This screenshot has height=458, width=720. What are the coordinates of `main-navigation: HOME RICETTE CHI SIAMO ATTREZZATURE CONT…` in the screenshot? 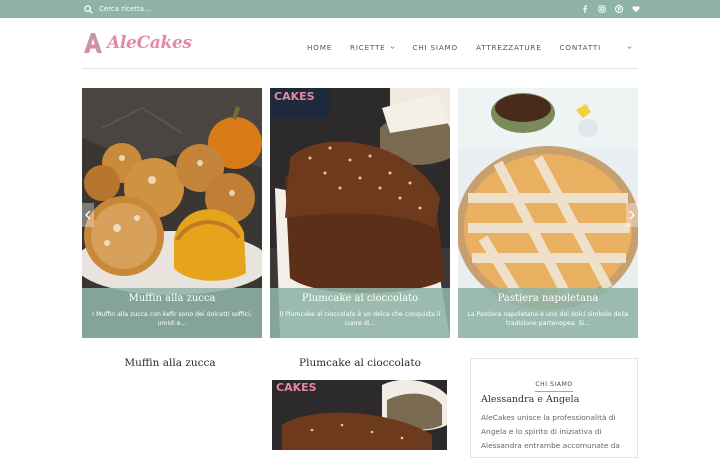 It's located at (469, 47).